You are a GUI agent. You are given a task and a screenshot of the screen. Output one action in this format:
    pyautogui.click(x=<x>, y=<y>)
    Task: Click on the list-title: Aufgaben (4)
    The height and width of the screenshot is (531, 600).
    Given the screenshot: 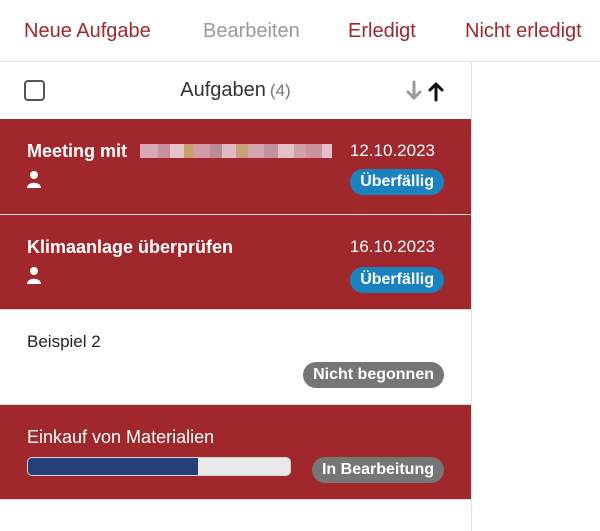 What is the action you would take?
    pyautogui.click(x=235, y=90)
    